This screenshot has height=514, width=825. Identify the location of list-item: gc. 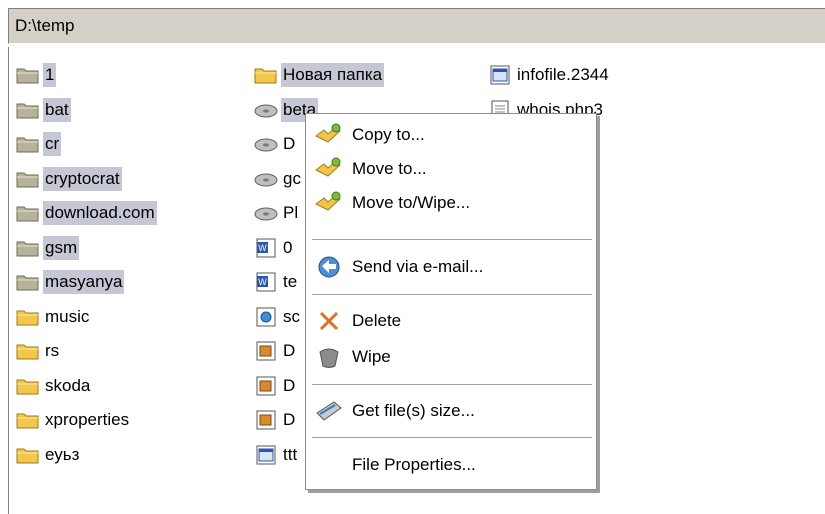
(278, 179).